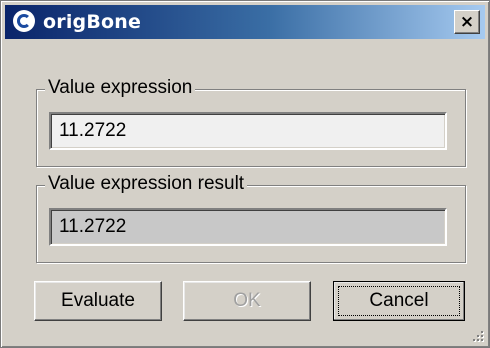  I want to click on ok-button: OK, so click(247, 301).